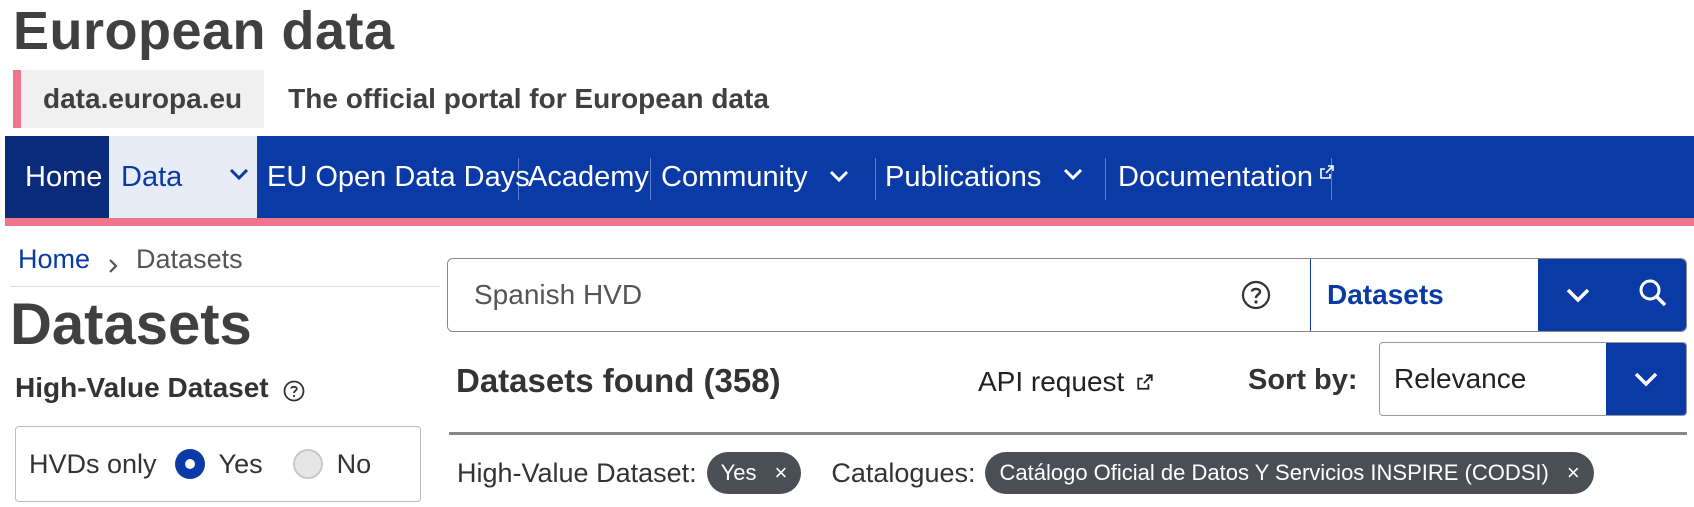  I want to click on breadcrumb: Home Datasets, so click(130, 259).